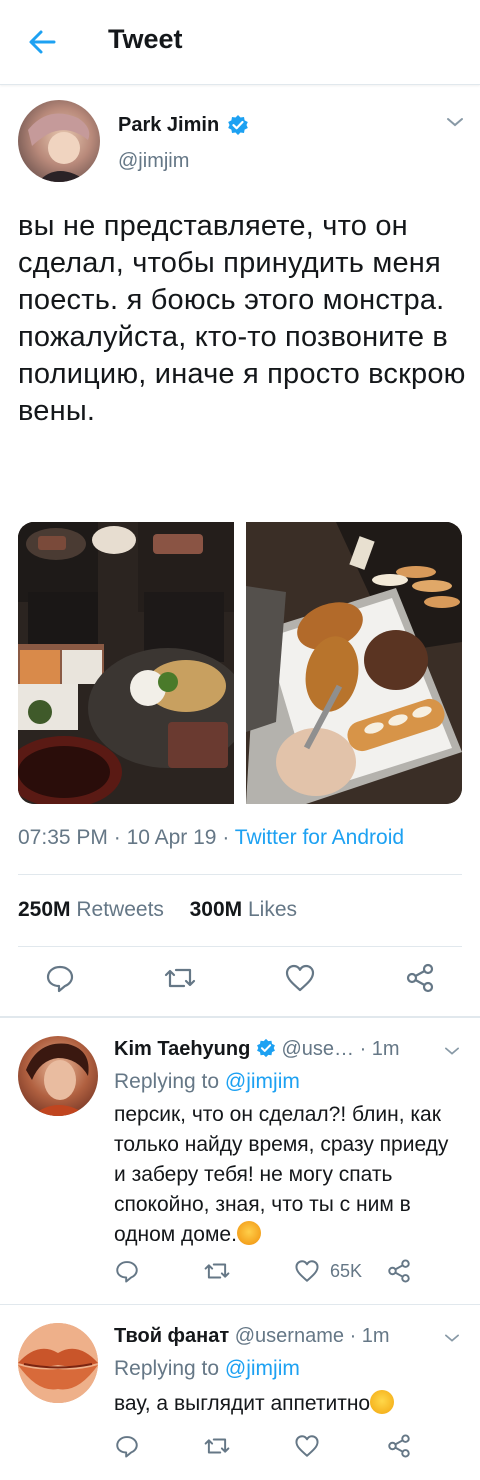 The image size is (480, 1480). Describe the element at coordinates (171, 1336) in the screenshot. I see `author-name: Твой фанат` at that location.